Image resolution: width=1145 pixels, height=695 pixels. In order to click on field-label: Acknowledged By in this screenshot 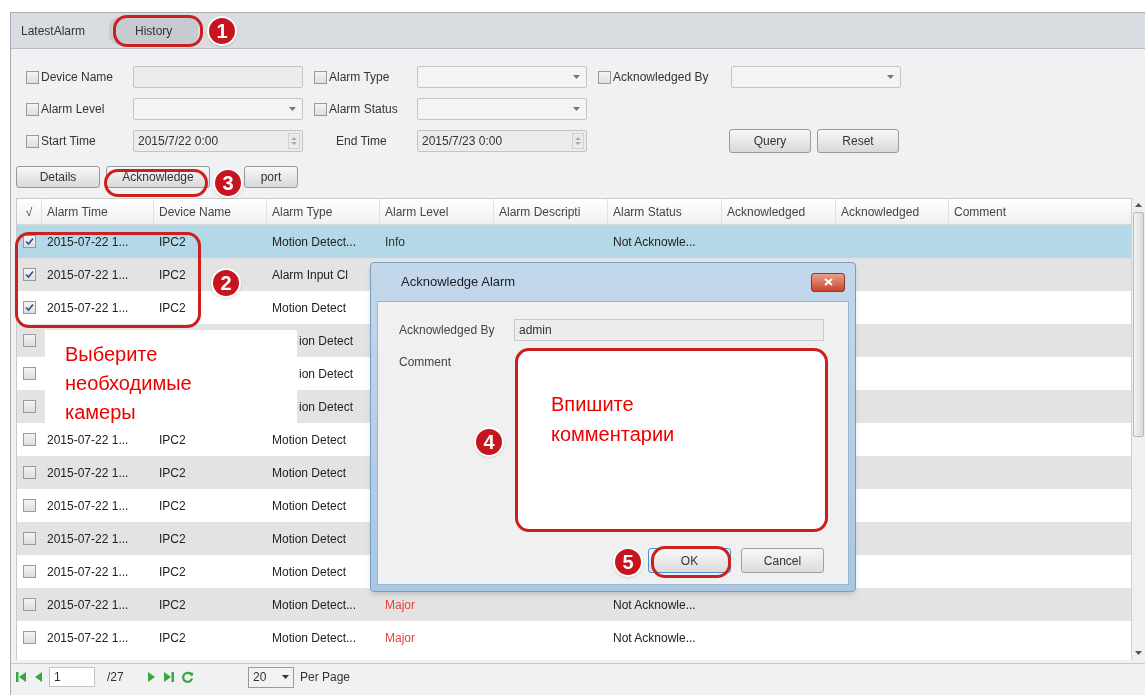, I will do `click(447, 330)`.